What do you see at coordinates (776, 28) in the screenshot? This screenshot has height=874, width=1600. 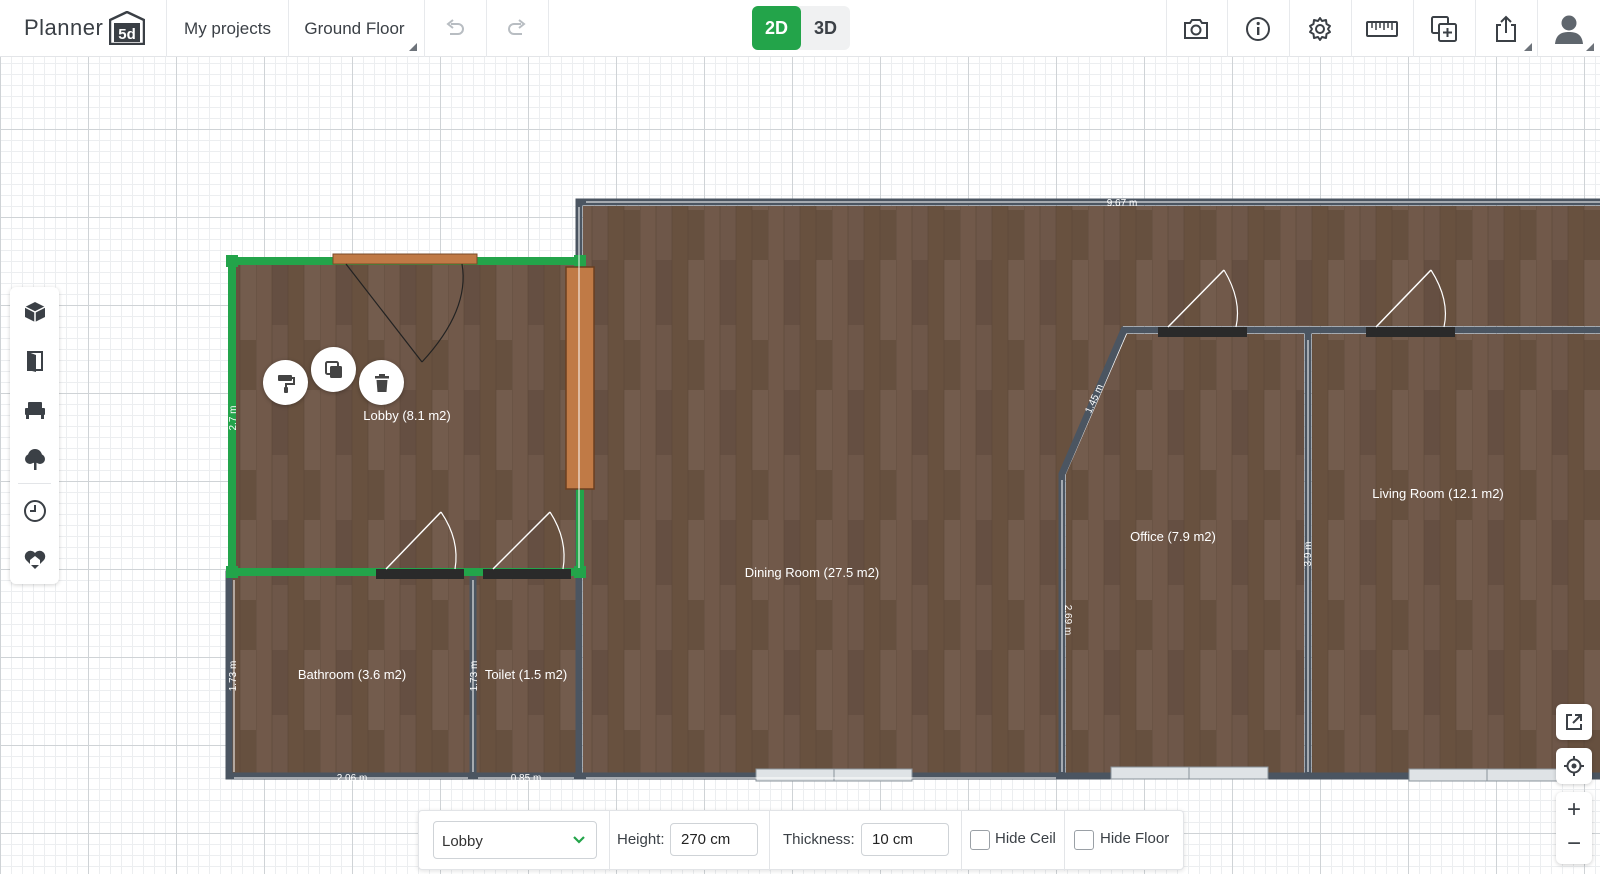 I see `view-2d-button: 2D` at bounding box center [776, 28].